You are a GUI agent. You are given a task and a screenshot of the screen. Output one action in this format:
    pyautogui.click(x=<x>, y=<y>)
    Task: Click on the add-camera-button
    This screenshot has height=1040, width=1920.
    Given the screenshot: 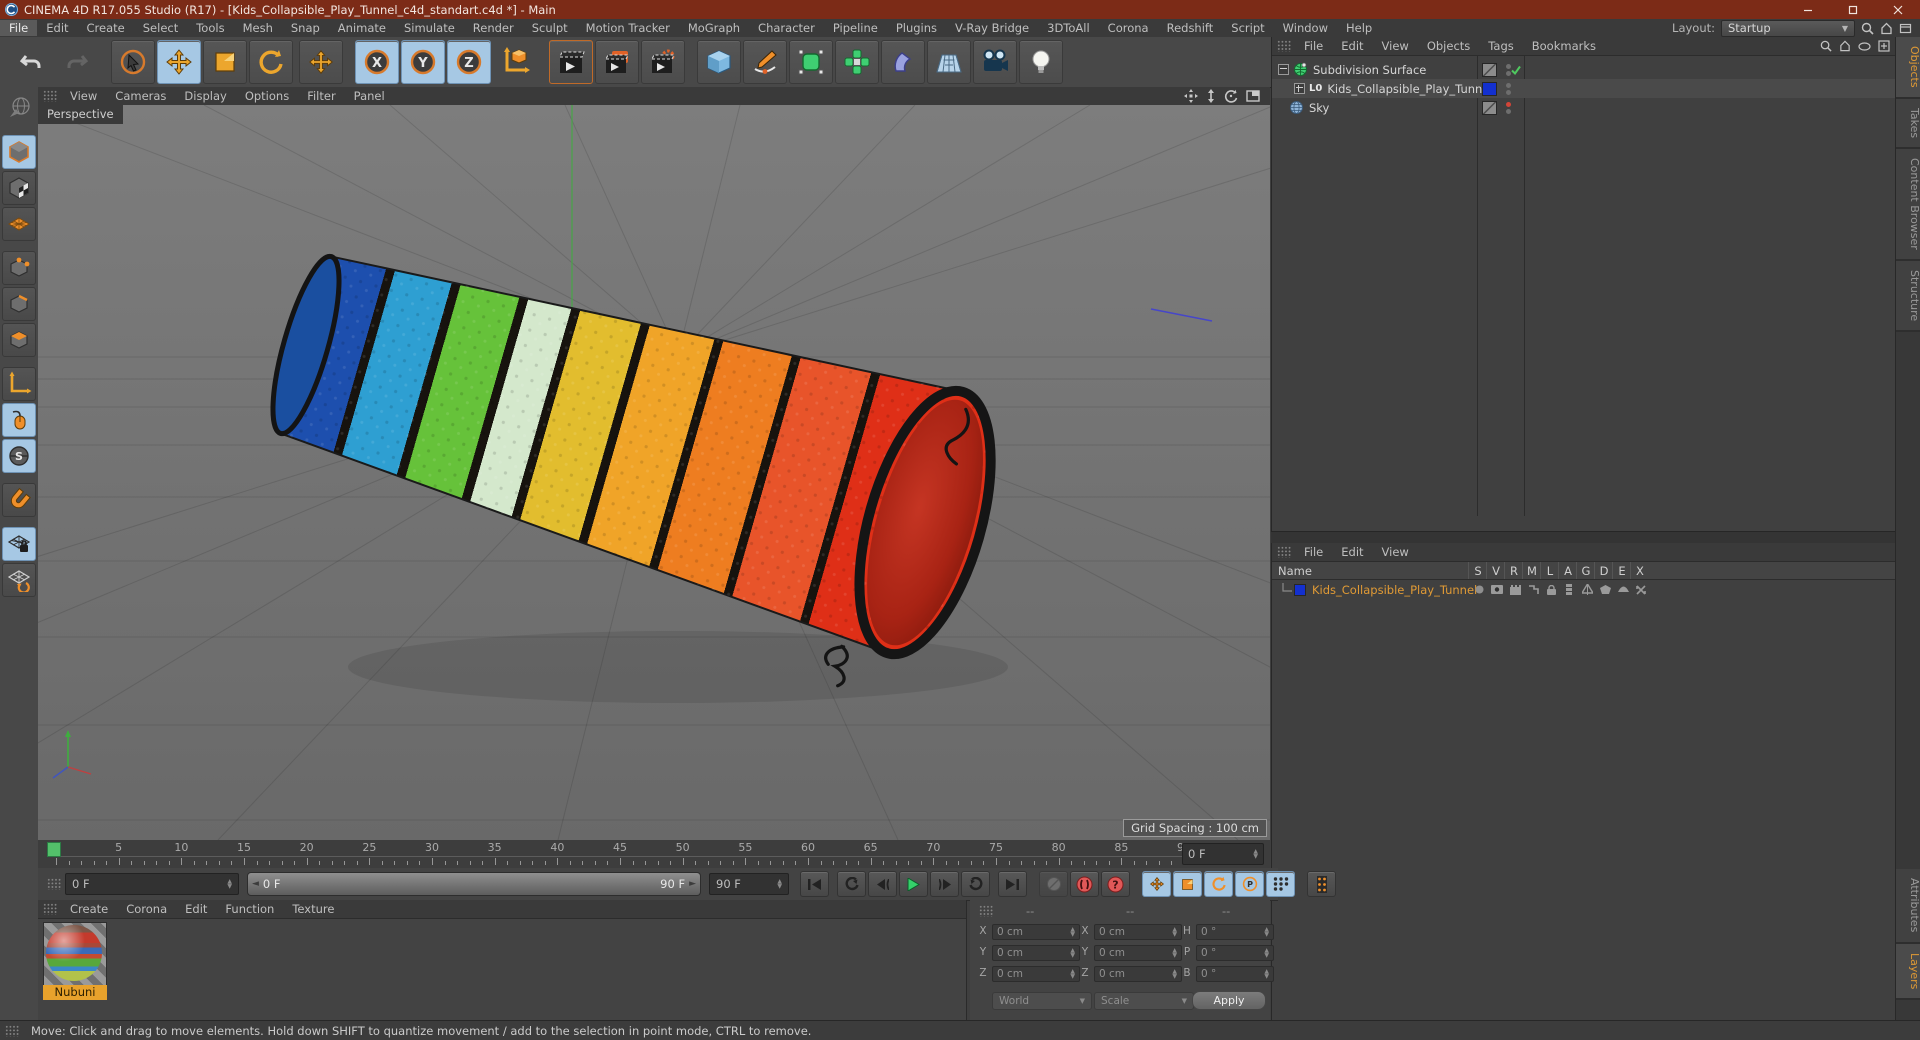 What is the action you would take?
    pyautogui.click(x=995, y=62)
    